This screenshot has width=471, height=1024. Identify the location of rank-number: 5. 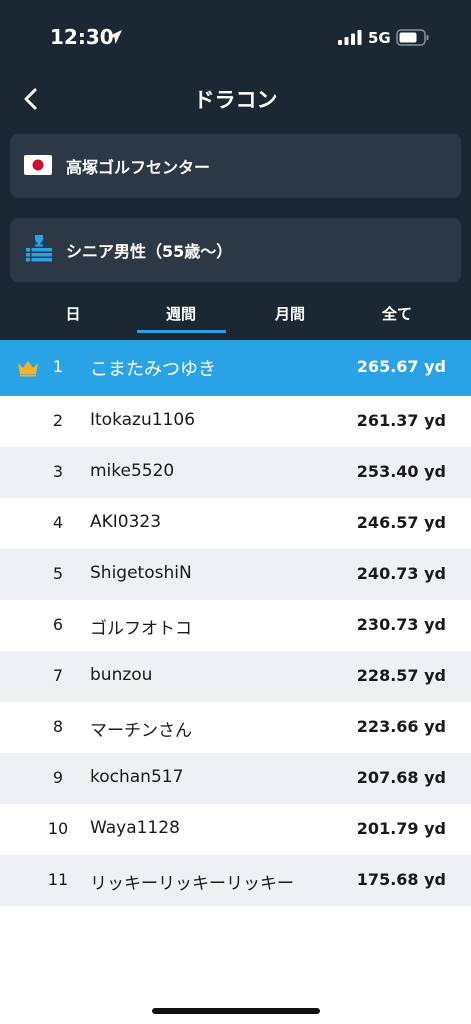
(58, 573).